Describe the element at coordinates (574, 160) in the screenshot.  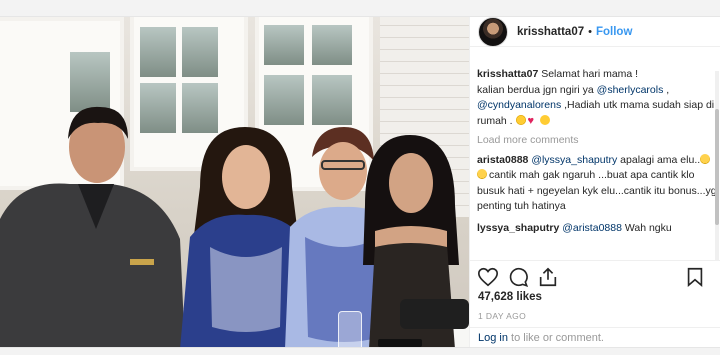
I see `comment-mention: @lyssya_shaputry` at that location.